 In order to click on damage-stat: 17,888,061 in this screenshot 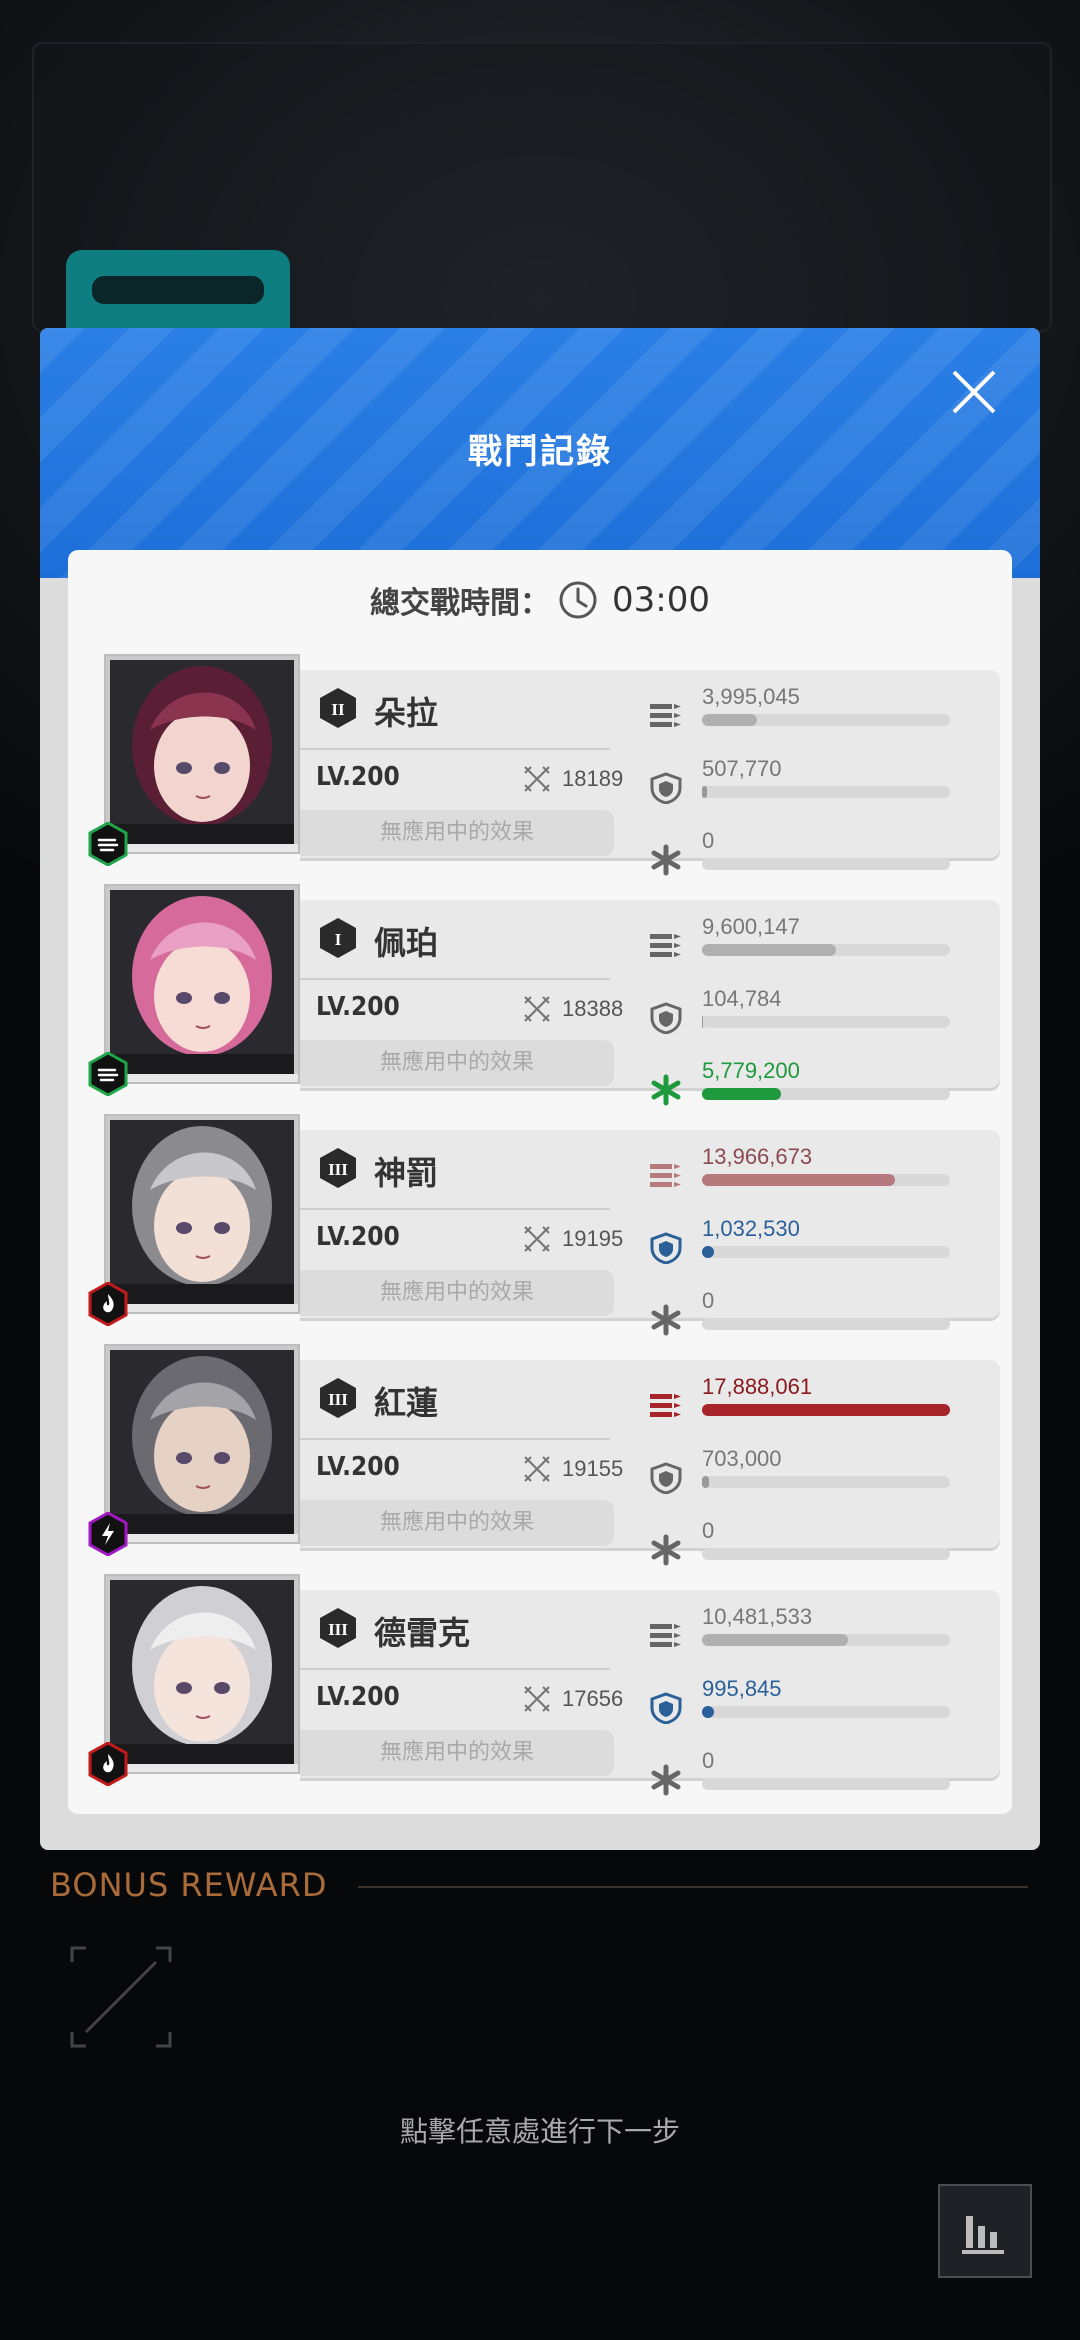, I will do `click(820, 1401)`.